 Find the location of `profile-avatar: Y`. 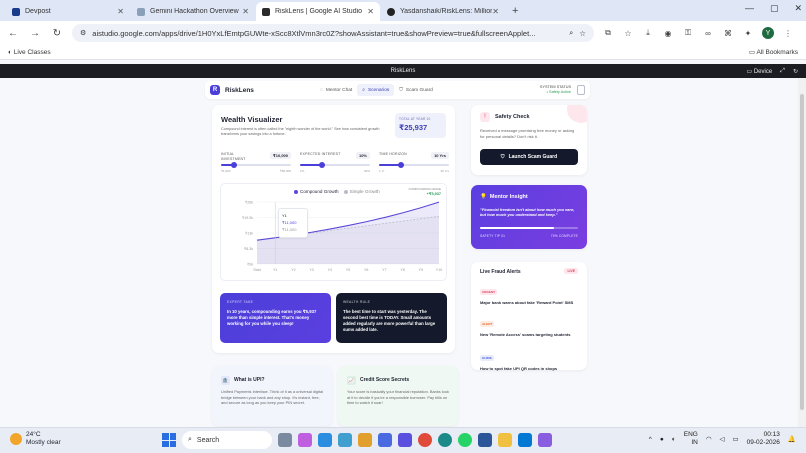

profile-avatar: Y is located at coordinates (768, 33).